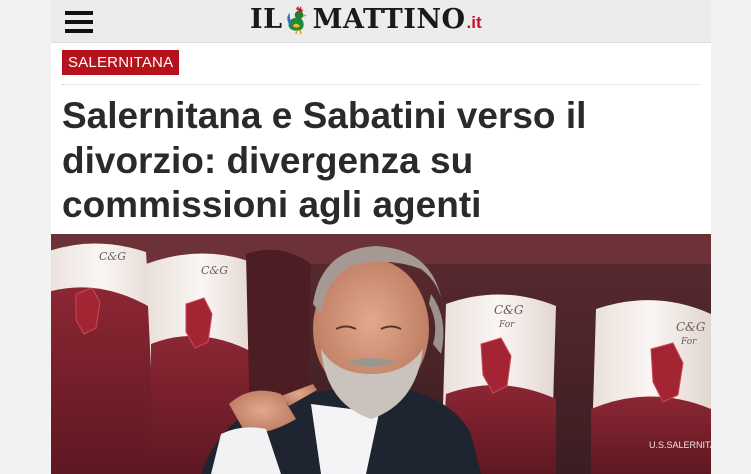 Image resolution: width=751 pixels, height=474 pixels. What do you see at coordinates (266, 19) in the screenshot?
I see `logo-text-il: IL` at bounding box center [266, 19].